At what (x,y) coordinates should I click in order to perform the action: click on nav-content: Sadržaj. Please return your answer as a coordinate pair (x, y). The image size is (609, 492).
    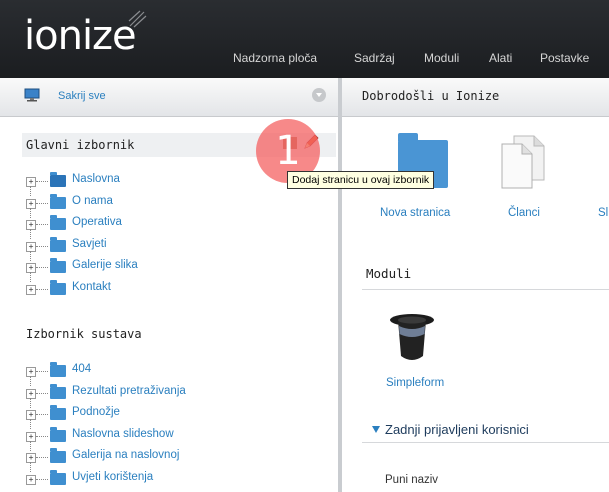
    Looking at the image, I should click on (374, 58).